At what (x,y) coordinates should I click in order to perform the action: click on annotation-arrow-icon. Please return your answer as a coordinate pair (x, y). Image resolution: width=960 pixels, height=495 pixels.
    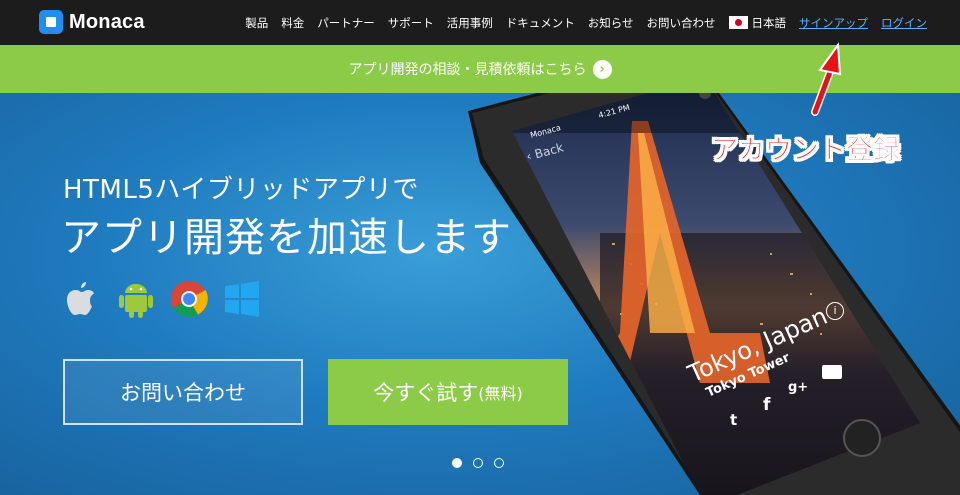
    Looking at the image, I should click on (826, 79).